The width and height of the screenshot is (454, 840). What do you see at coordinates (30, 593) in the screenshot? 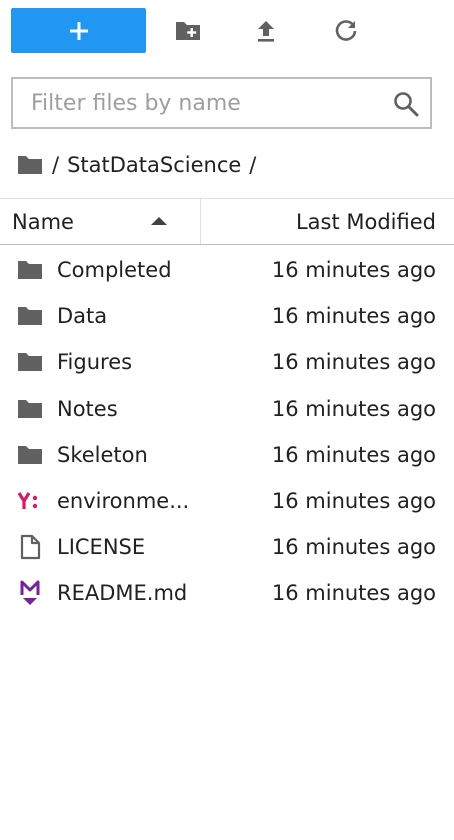
I see `markdown-icon` at bounding box center [30, 593].